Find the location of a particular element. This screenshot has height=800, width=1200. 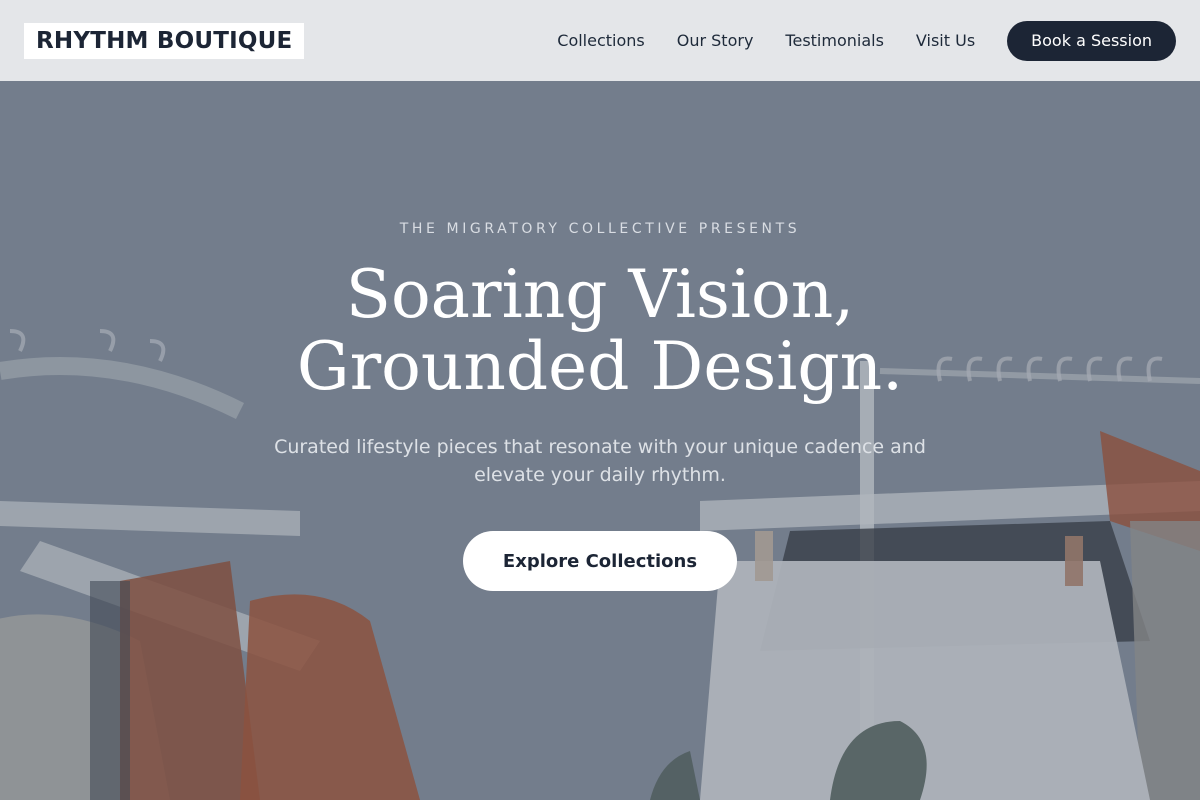

hero-headline-line-2: Grounded Design. is located at coordinates (600, 366).